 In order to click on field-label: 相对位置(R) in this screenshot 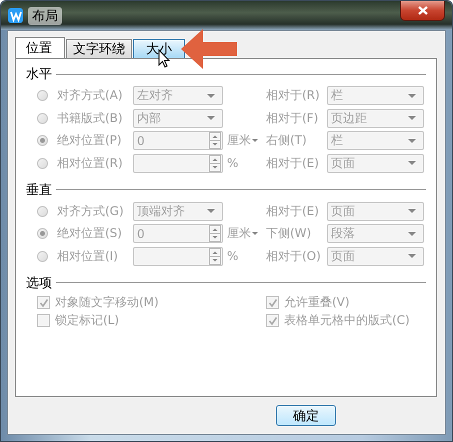, I will do `click(90, 163)`.